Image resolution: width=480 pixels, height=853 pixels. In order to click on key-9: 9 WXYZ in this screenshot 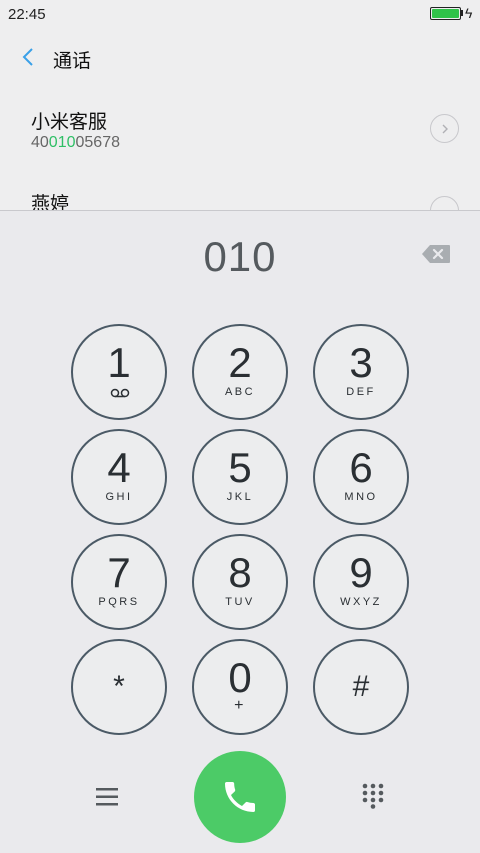, I will do `click(361, 582)`.